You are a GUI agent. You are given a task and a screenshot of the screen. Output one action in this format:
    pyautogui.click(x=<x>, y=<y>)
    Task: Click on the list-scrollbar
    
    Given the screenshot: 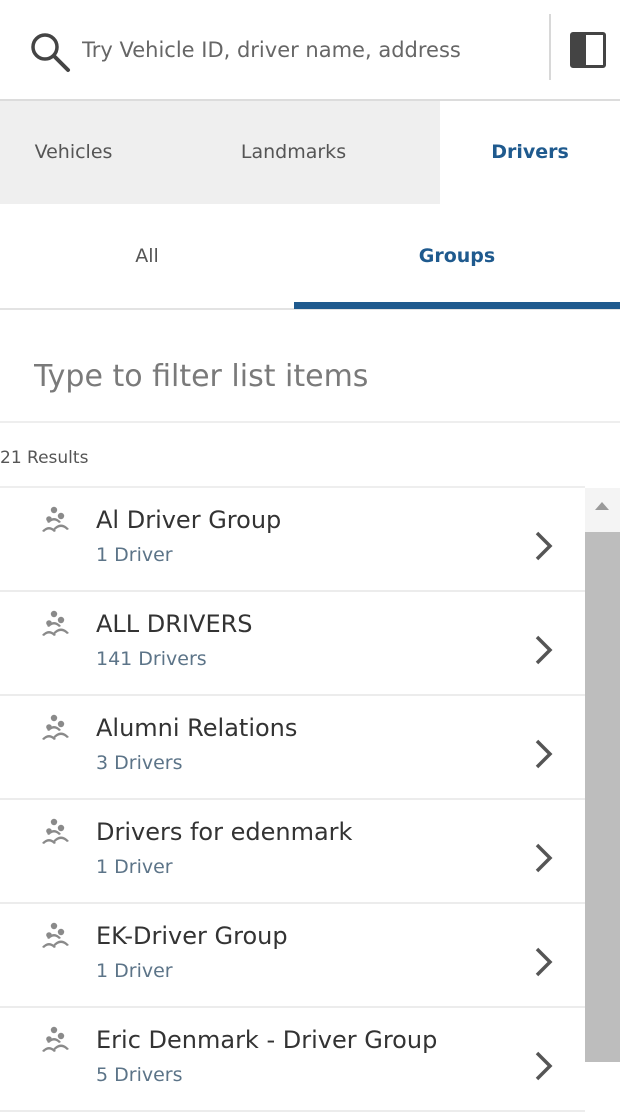 What is the action you would take?
    pyautogui.click(x=602, y=775)
    